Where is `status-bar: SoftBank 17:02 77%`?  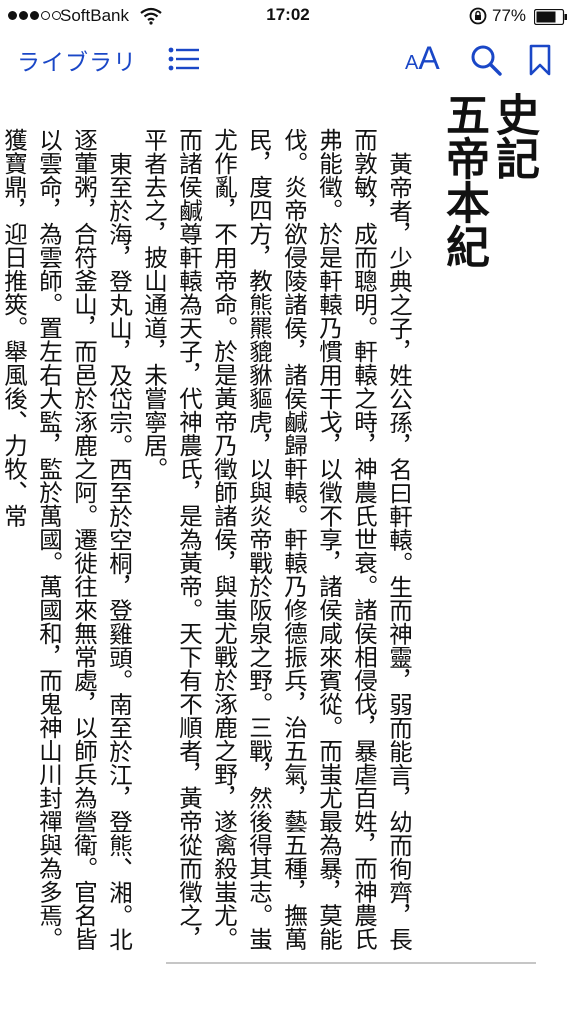 status-bar: SoftBank 17:02 77% is located at coordinates (288, 17).